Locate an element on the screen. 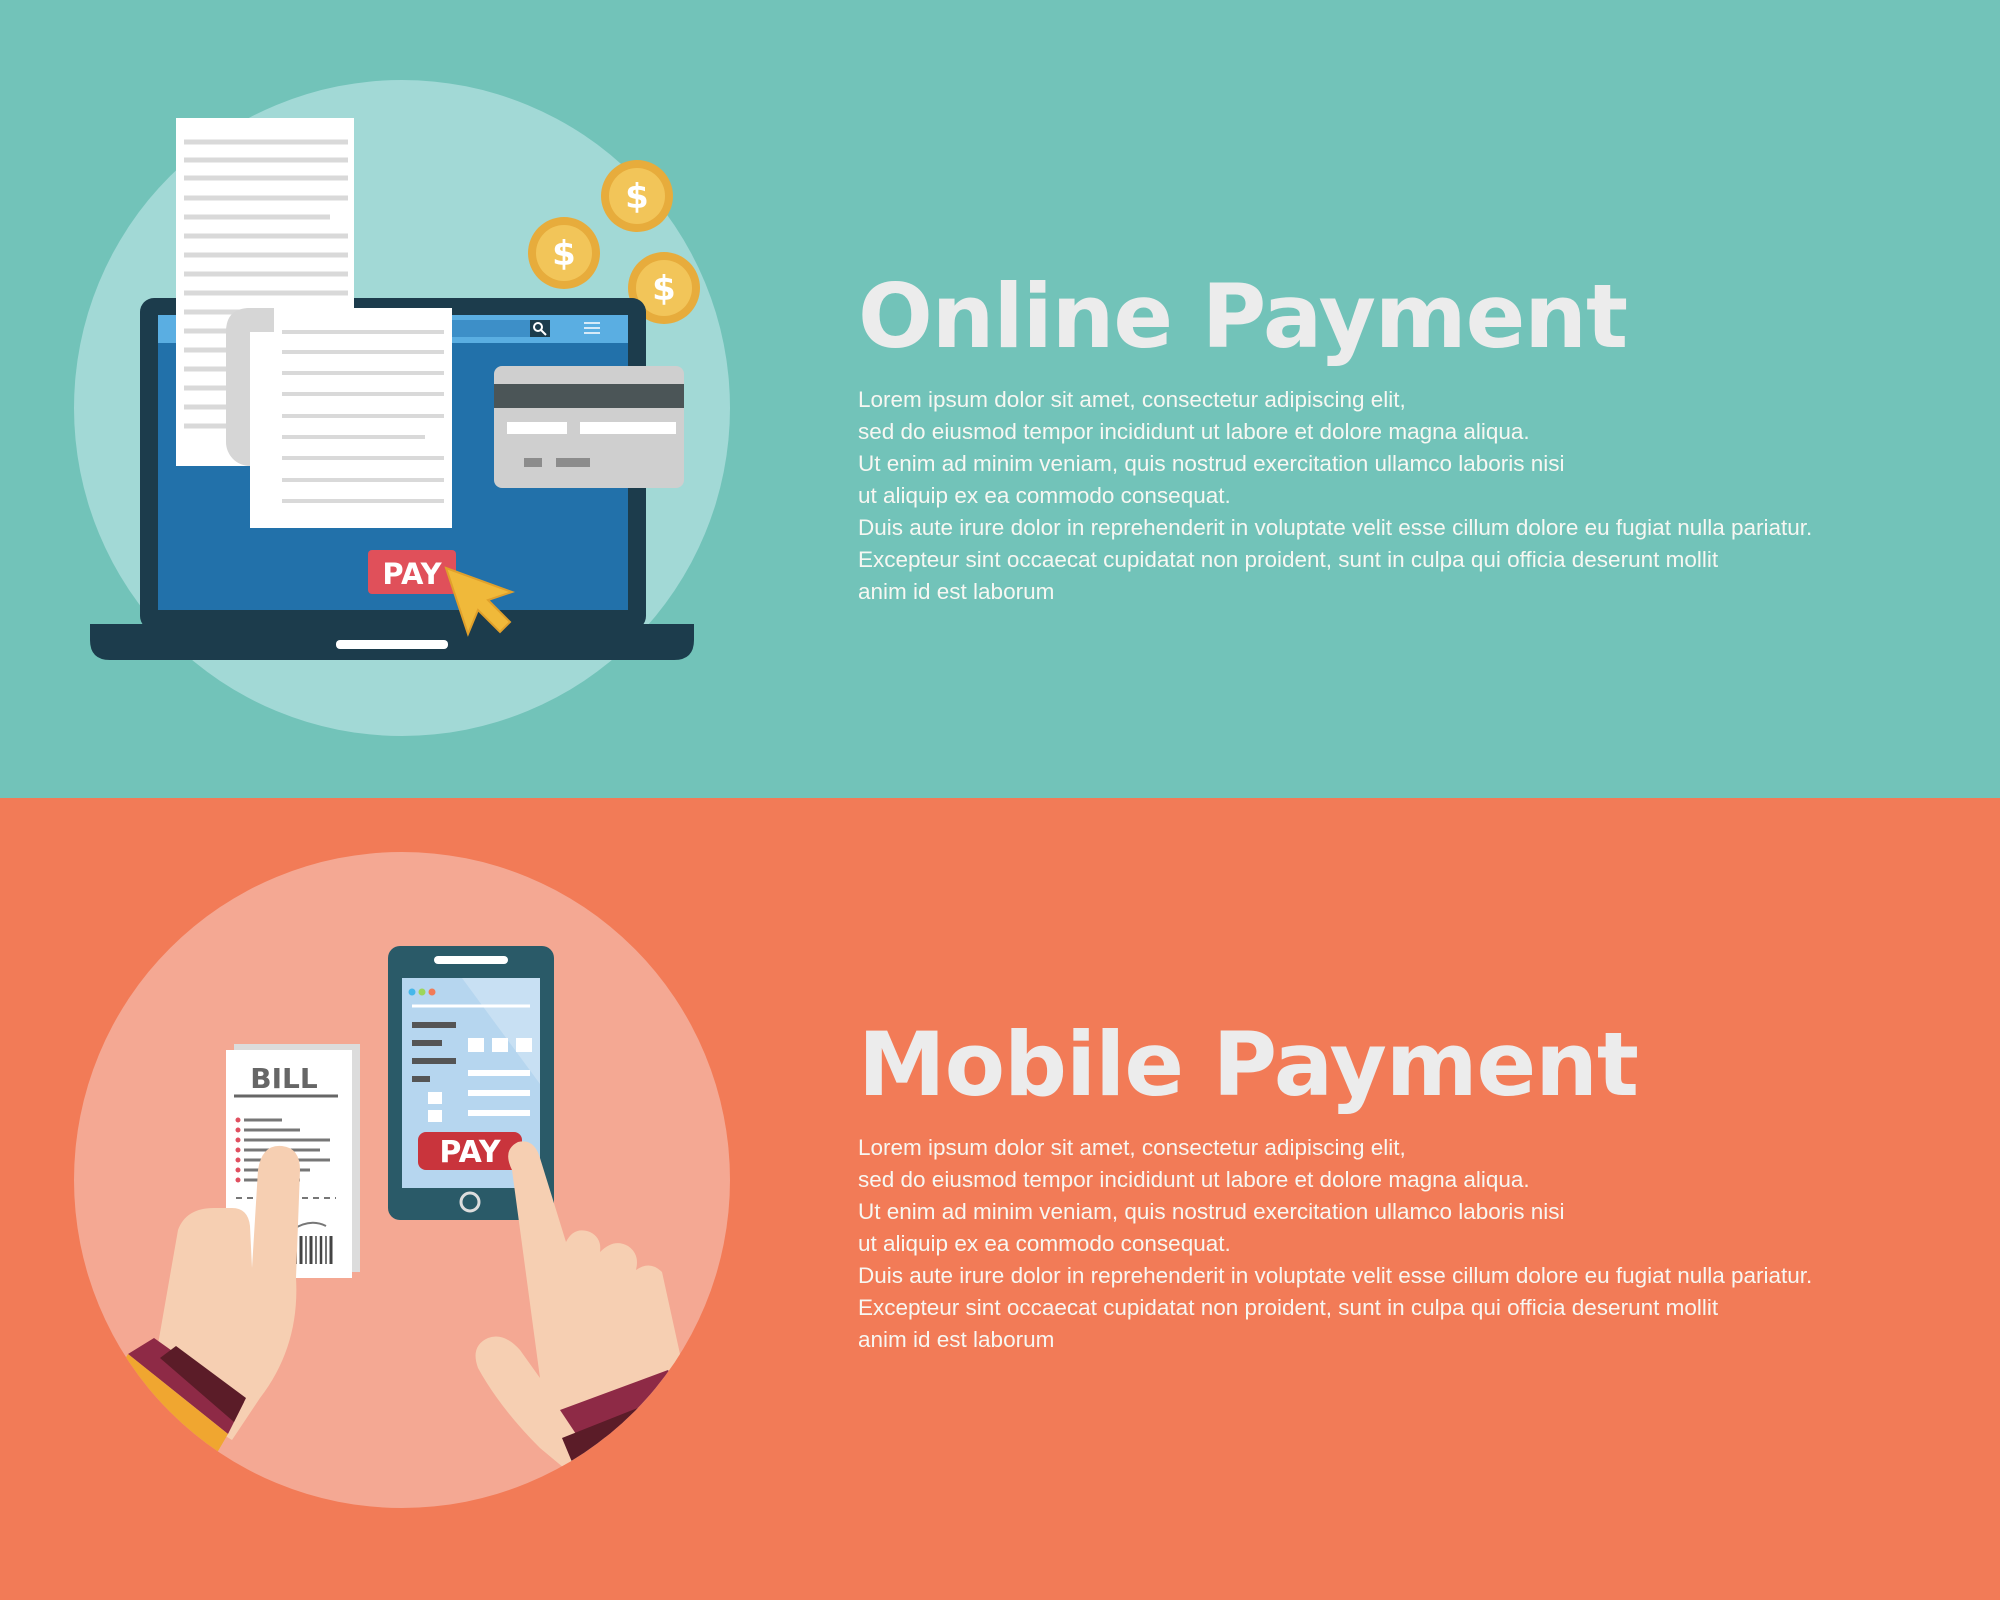 The width and height of the screenshot is (2000, 1600). receipt-icon is located at coordinates (339, 418).